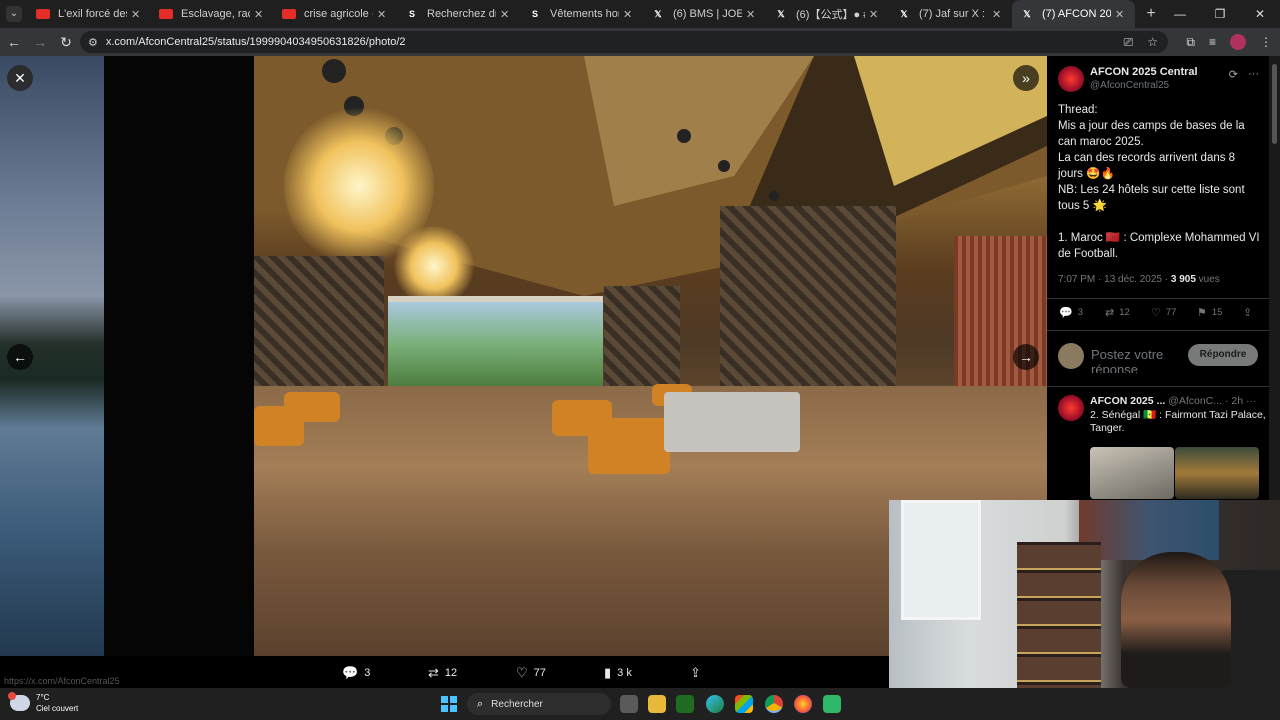  Describe the element at coordinates (1234, 401) in the screenshot. I see `reply-time: · 2h` at that location.